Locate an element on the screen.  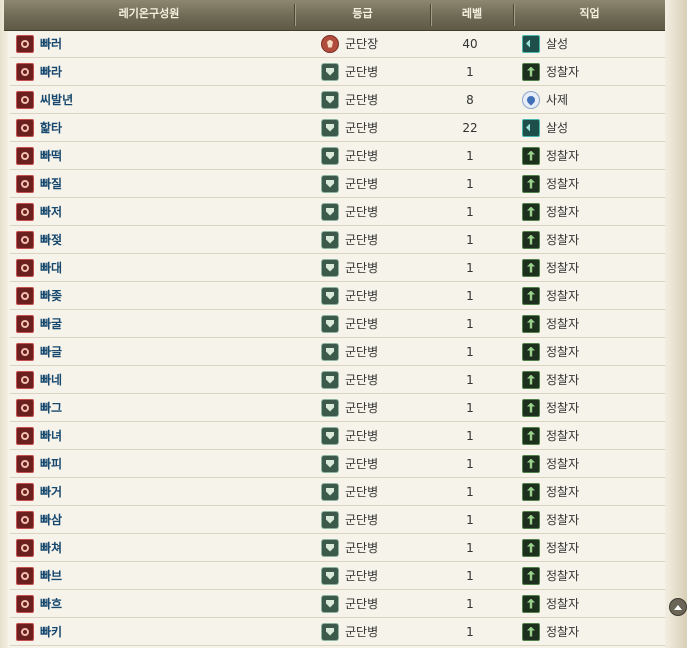
rank-cell: 군단장 is located at coordinates (381, 43).